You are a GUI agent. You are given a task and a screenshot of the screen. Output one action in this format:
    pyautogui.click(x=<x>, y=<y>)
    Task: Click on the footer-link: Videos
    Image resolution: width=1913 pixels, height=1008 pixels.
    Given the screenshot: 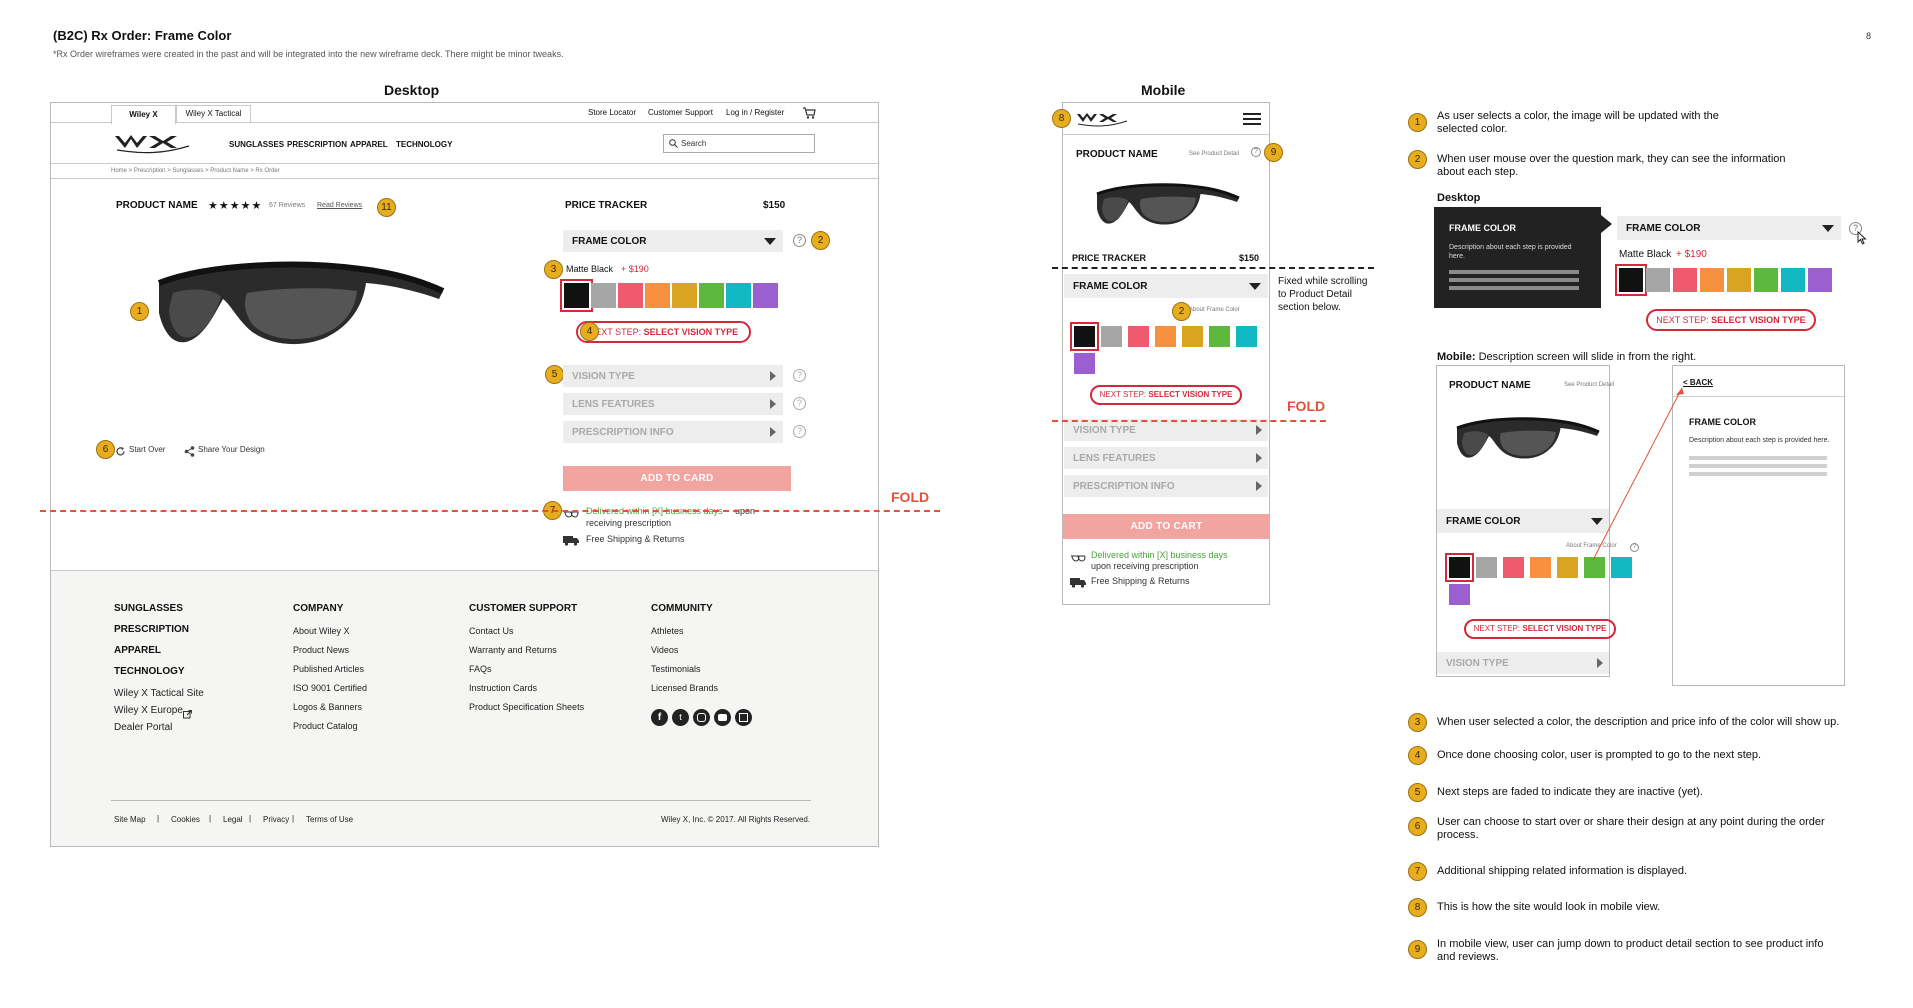 What is the action you would take?
    pyautogui.click(x=664, y=650)
    